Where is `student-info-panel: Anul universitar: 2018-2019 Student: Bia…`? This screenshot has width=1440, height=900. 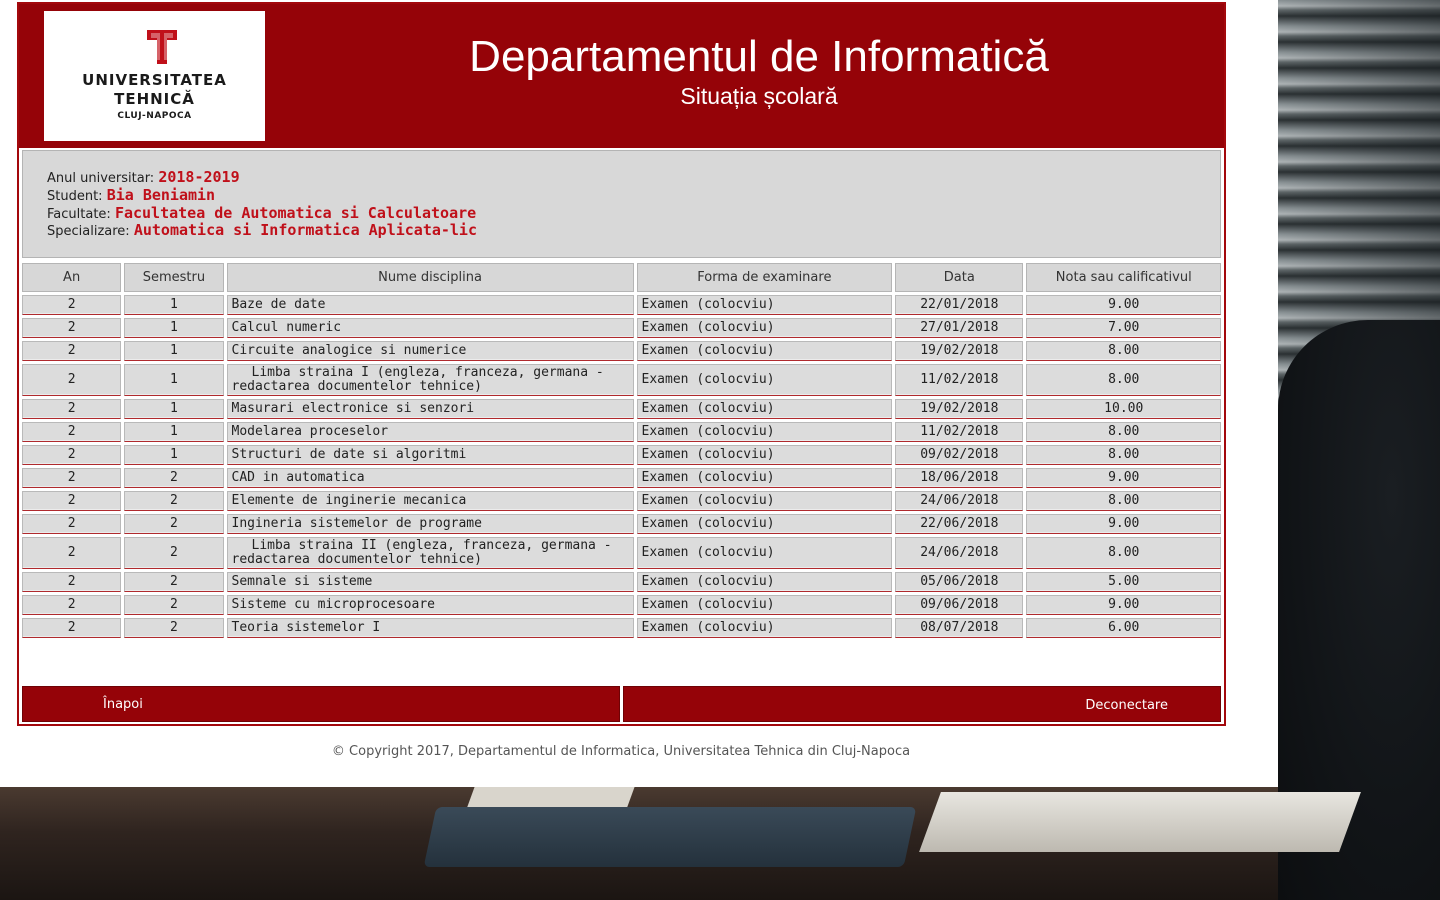
student-info-panel: Anul universitar: 2018-2019 Student: Bia… is located at coordinates (621, 204).